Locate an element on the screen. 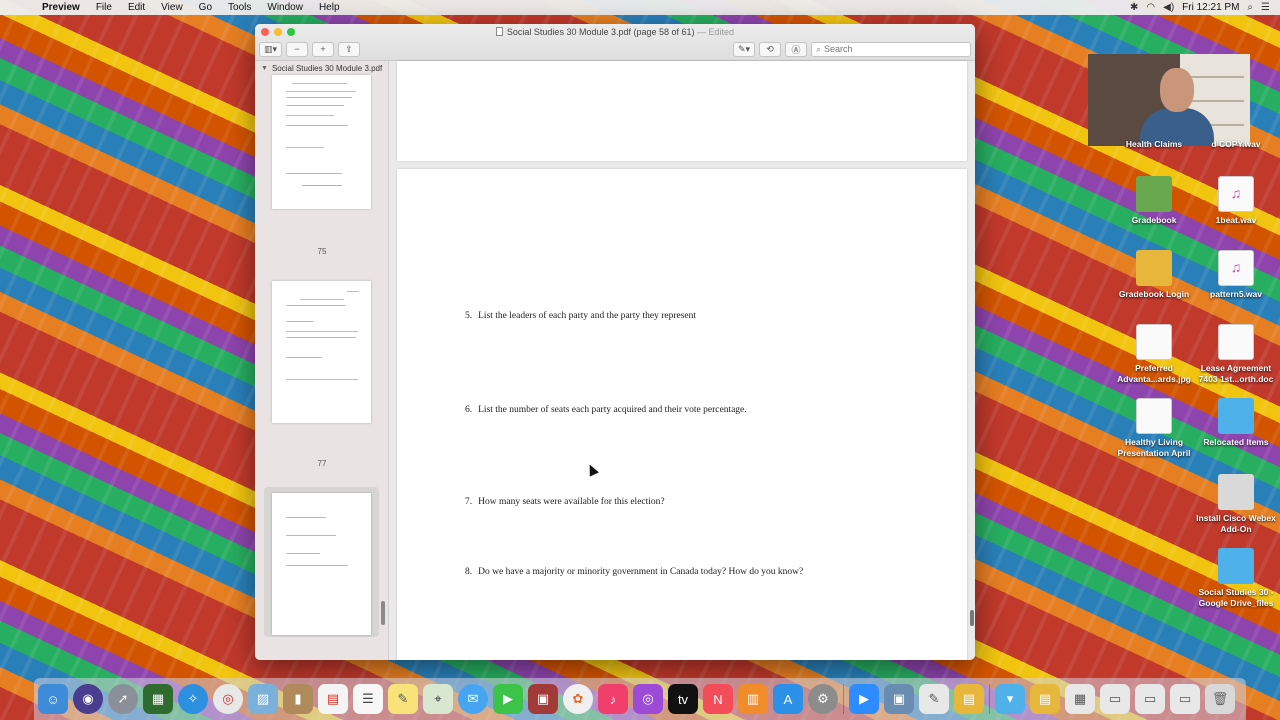 This screenshot has height=720, width=1280. audio-file-icon is located at coordinates (1236, 268).